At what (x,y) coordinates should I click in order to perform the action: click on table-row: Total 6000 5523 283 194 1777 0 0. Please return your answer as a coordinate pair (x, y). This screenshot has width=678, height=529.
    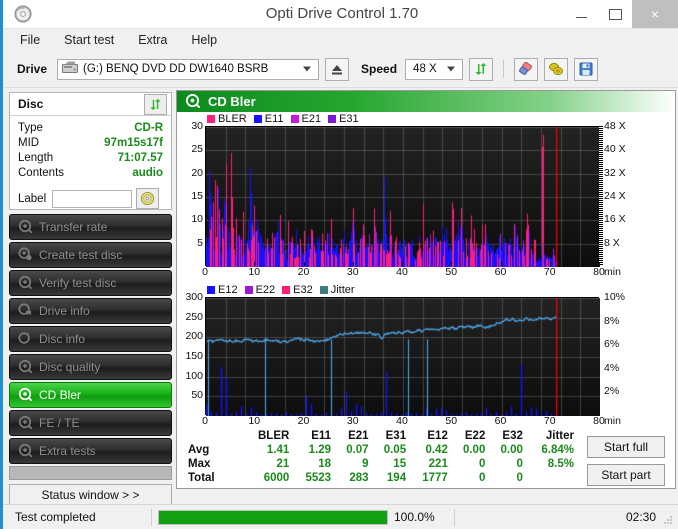
    Looking at the image, I should click on (380, 478).